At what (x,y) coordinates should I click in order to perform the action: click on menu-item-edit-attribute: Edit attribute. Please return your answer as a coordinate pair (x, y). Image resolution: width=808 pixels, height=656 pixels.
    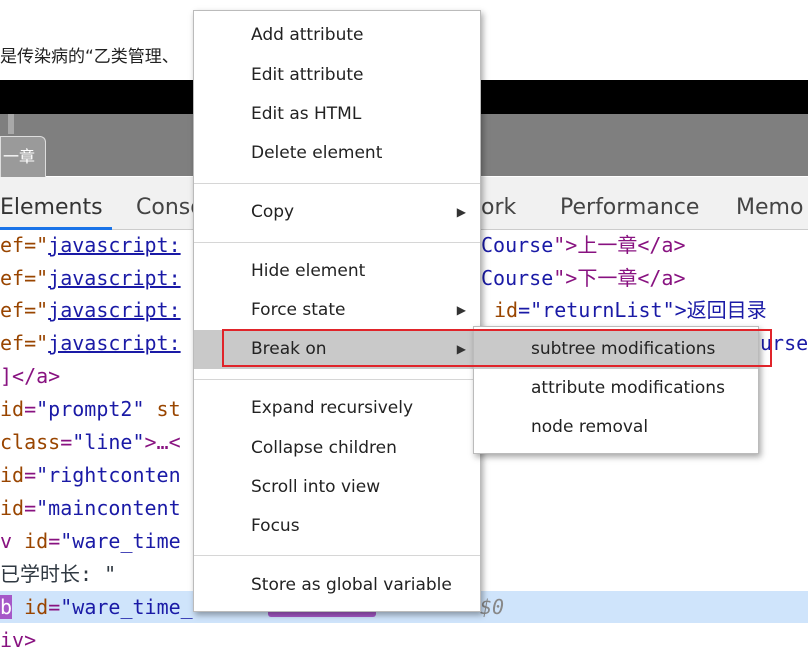
    Looking at the image, I should click on (337, 75).